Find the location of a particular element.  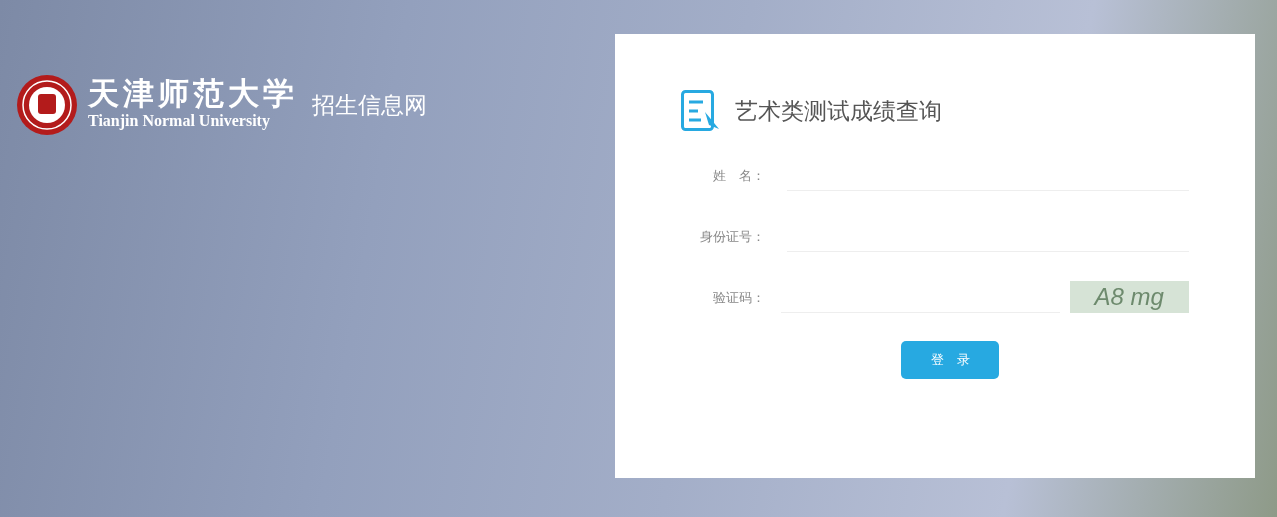

site-title: 招生信息网 is located at coordinates (369, 105).